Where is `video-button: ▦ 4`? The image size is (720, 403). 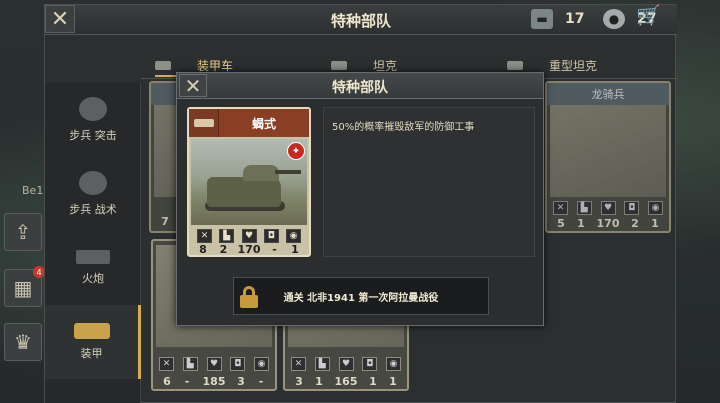 video-button: ▦ 4 is located at coordinates (24, 286).